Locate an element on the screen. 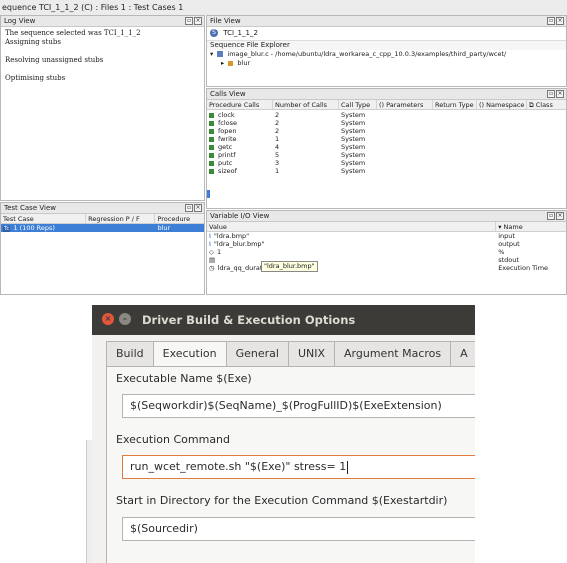  call-count: 5 is located at coordinates (277, 155).